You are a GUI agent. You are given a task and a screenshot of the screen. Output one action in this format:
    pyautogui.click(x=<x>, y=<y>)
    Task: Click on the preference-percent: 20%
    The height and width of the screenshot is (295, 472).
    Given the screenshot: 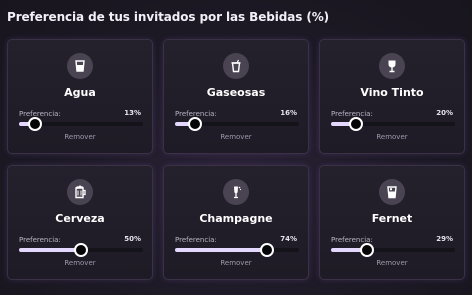 What is the action you would take?
    pyautogui.click(x=444, y=113)
    